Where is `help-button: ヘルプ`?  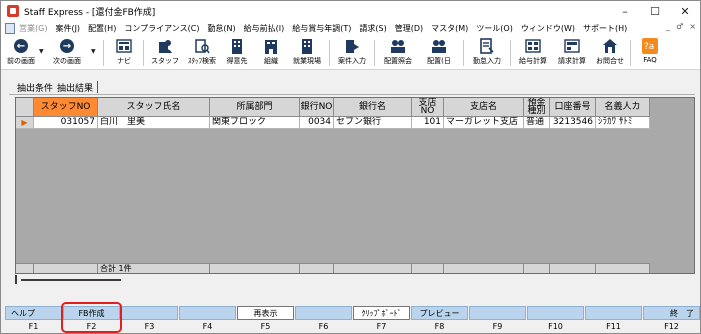 help-button: ヘルプ is located at coordinates (33, 313).